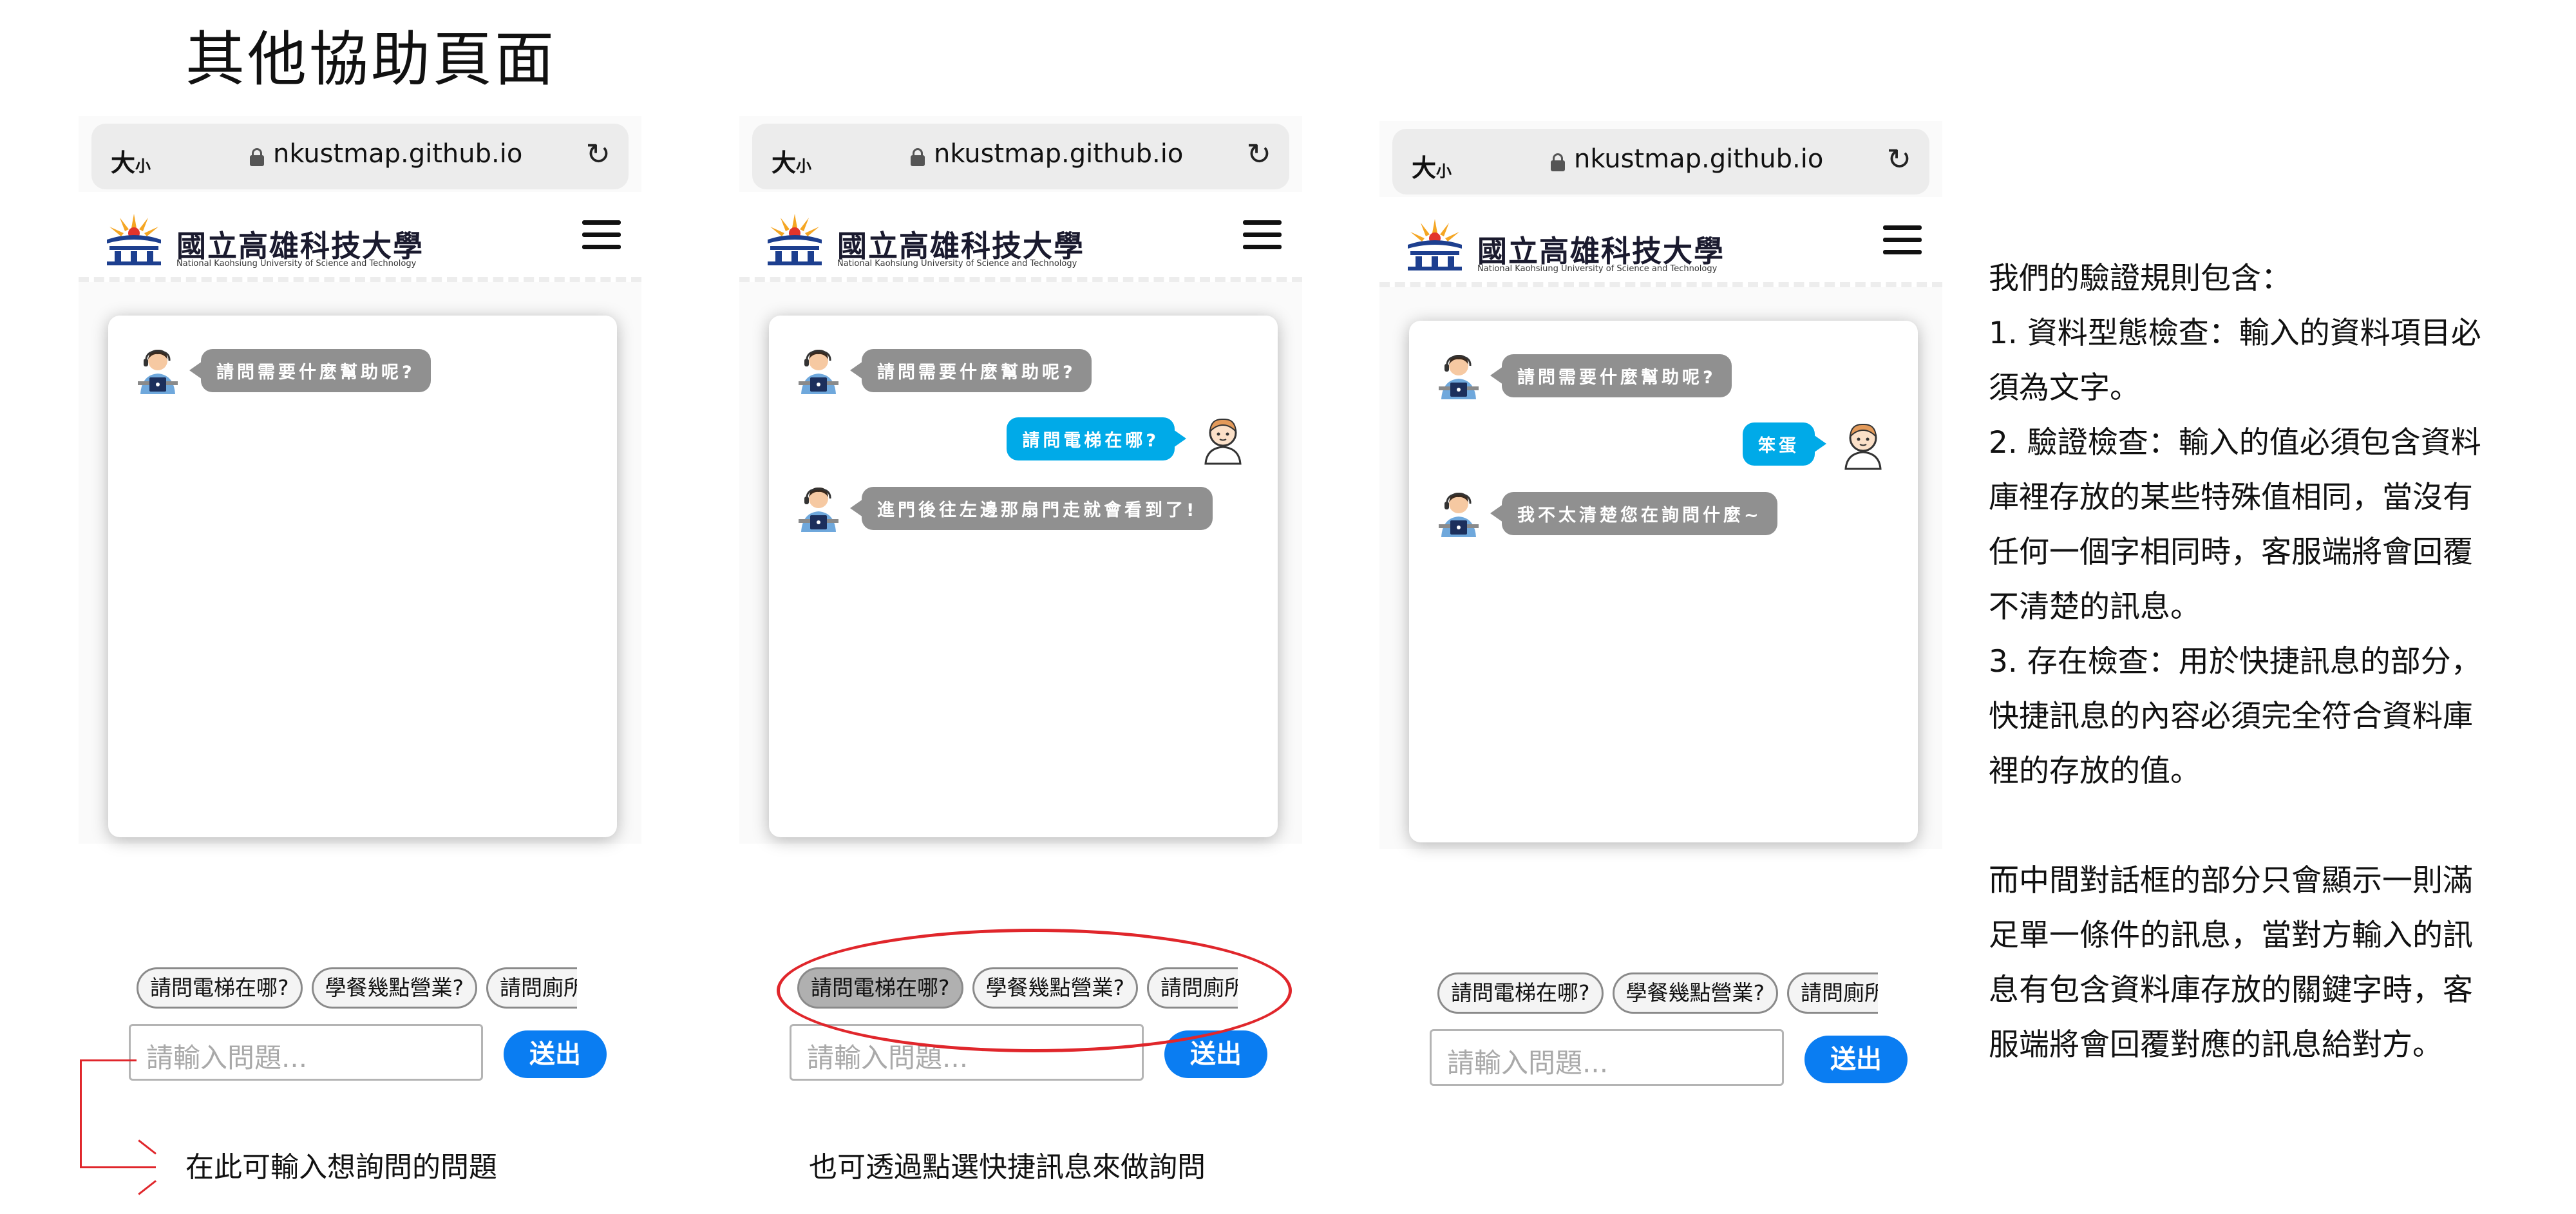 This screenshot has height=1214, width=2576. Describe the element at coordinates (2064, 388) in the screenshot. I see `explanation-line: 須為文字。` at that location.